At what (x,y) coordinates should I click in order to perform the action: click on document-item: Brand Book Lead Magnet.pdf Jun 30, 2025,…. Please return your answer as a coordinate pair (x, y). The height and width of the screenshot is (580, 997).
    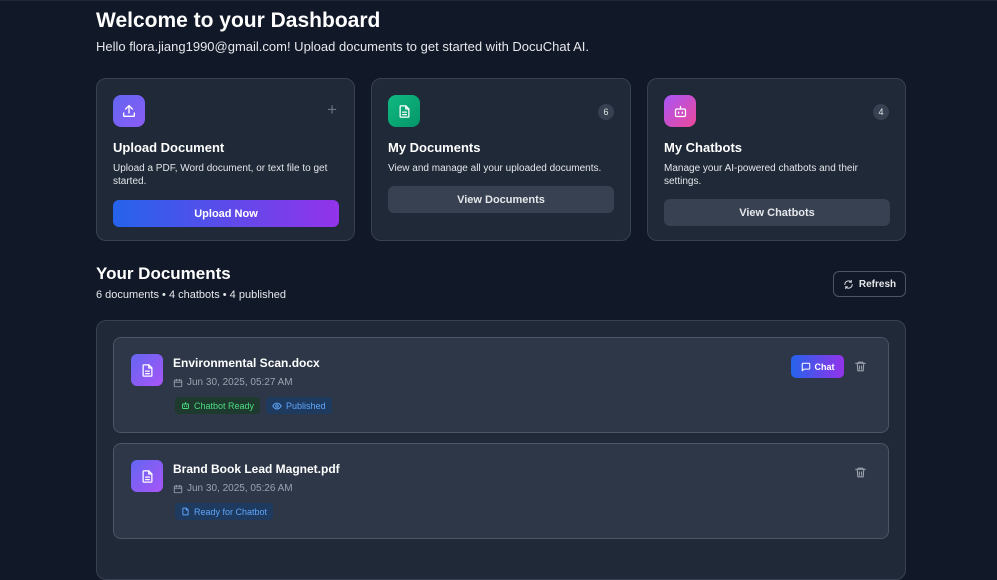
    Looking at the image, I should click on (501, 491).